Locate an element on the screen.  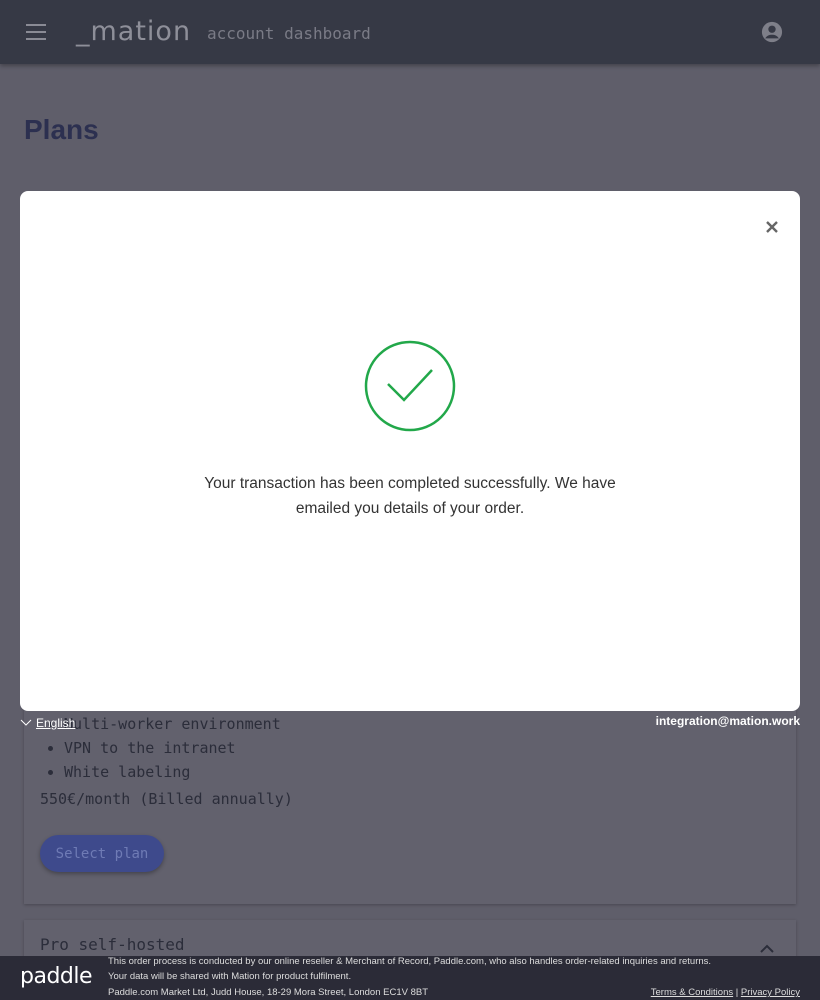
plan-price: 550€/month (Billed annually) is located at coordinates (166, 799).